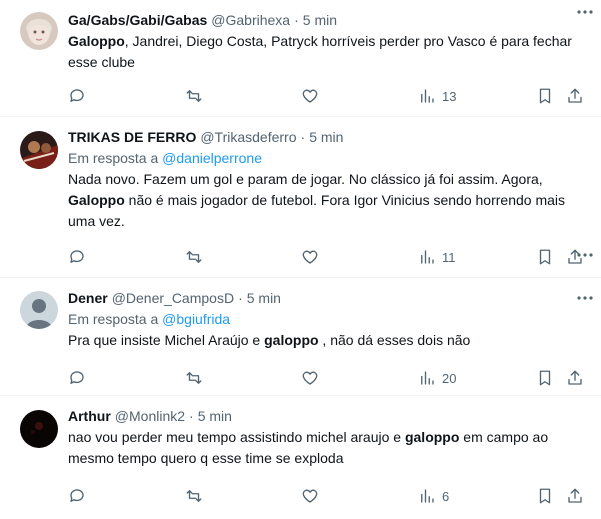  What do you see at coordinates (150, 416) in the screenshot?
I see `user-handle: @Monlink2` at bounding box center [150, 416].